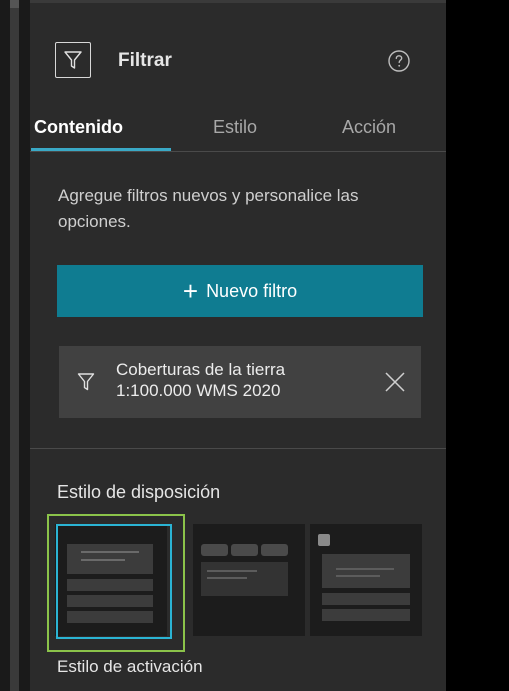 The width and height of the screenshot is (509, 691). I want to click on tab-accion: Acción, so click(369, 127).